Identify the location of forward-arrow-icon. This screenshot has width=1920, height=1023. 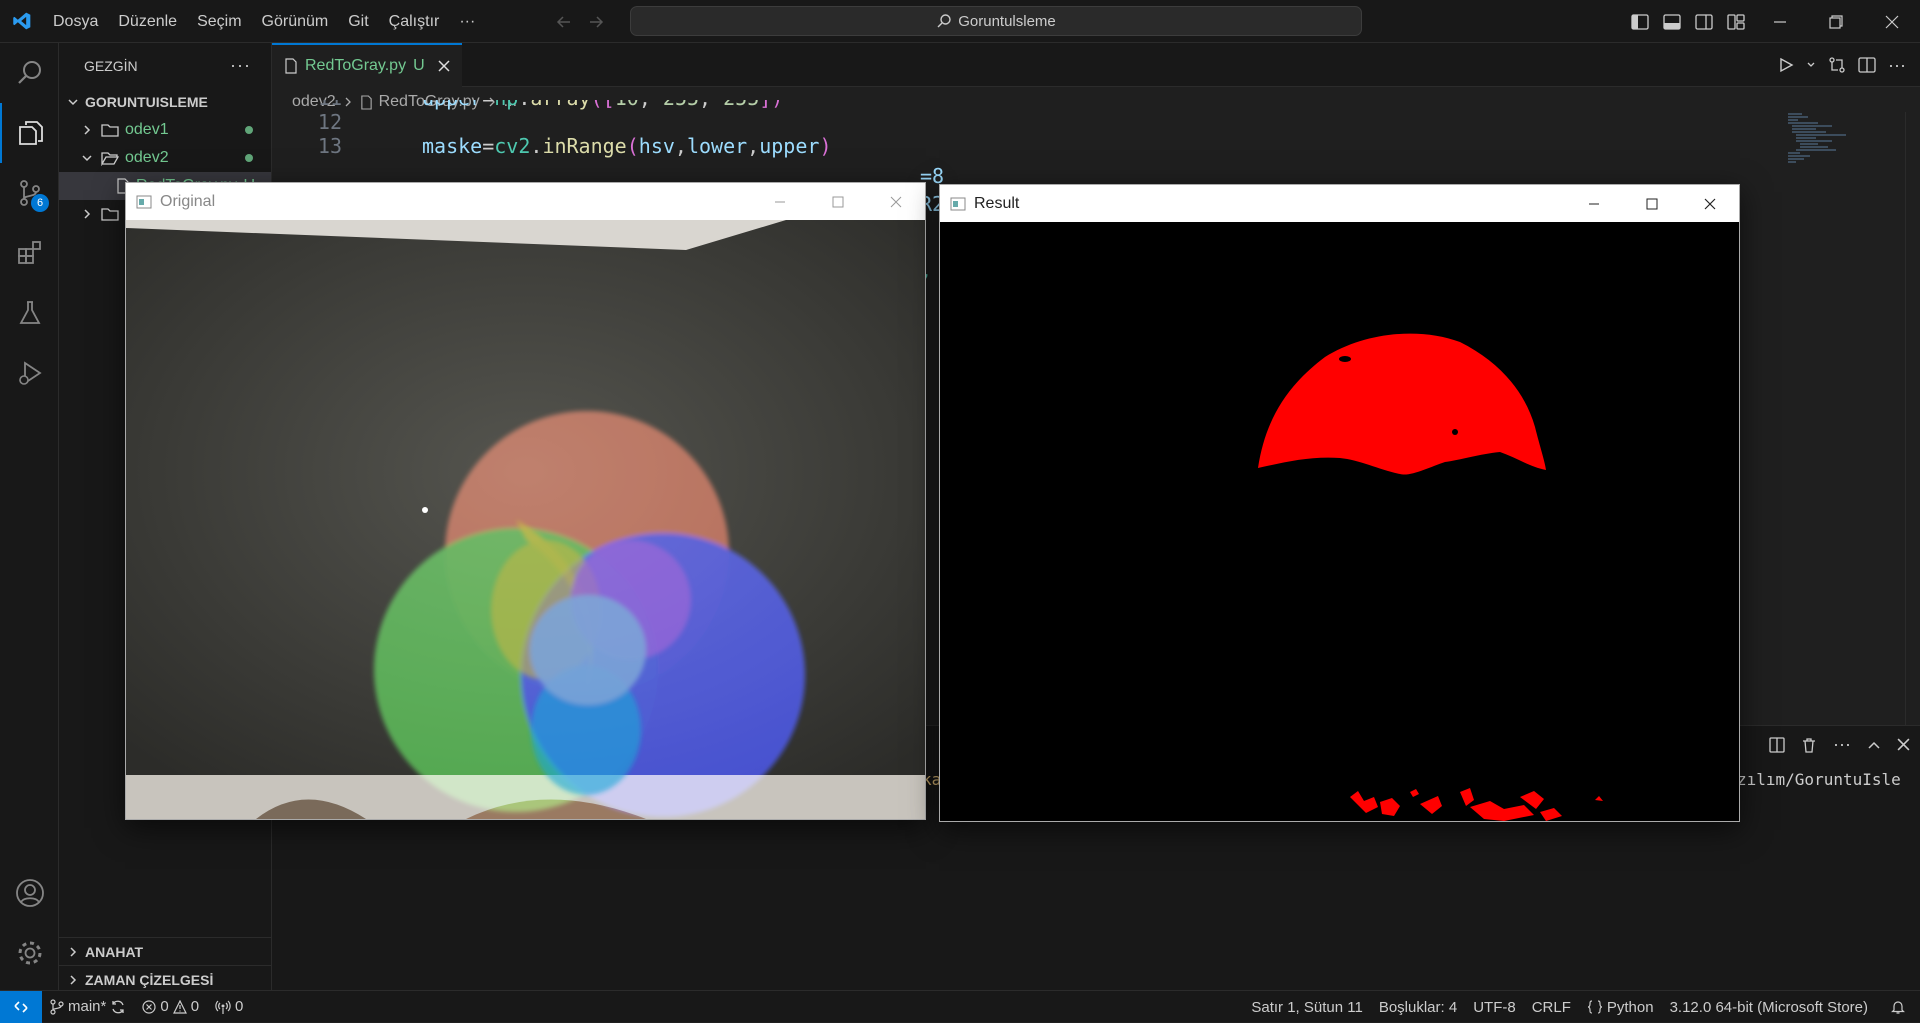
(596, 22).